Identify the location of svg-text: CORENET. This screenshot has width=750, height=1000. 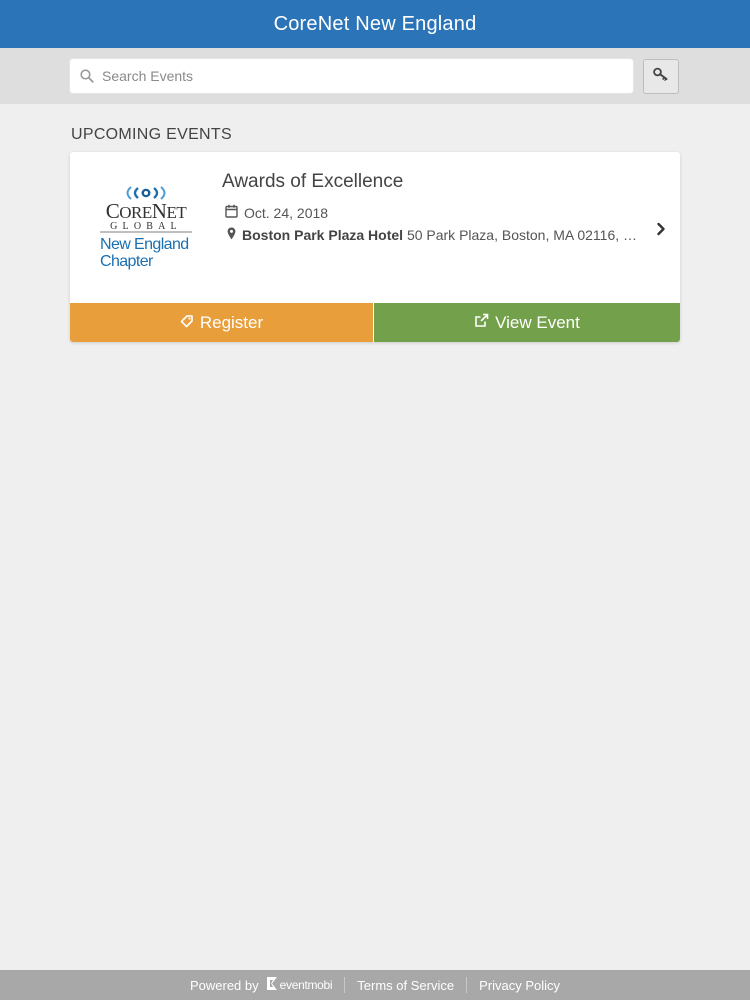
(147, 211).